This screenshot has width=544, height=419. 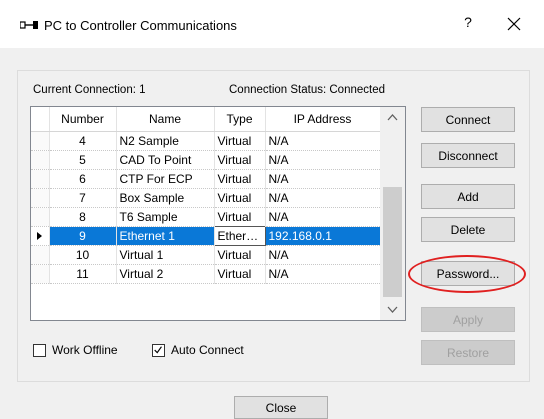 What do you see at coordinates (467, 274) in the screenshot?
I see `highlight-ellipse` at bounding box center [467, 274].